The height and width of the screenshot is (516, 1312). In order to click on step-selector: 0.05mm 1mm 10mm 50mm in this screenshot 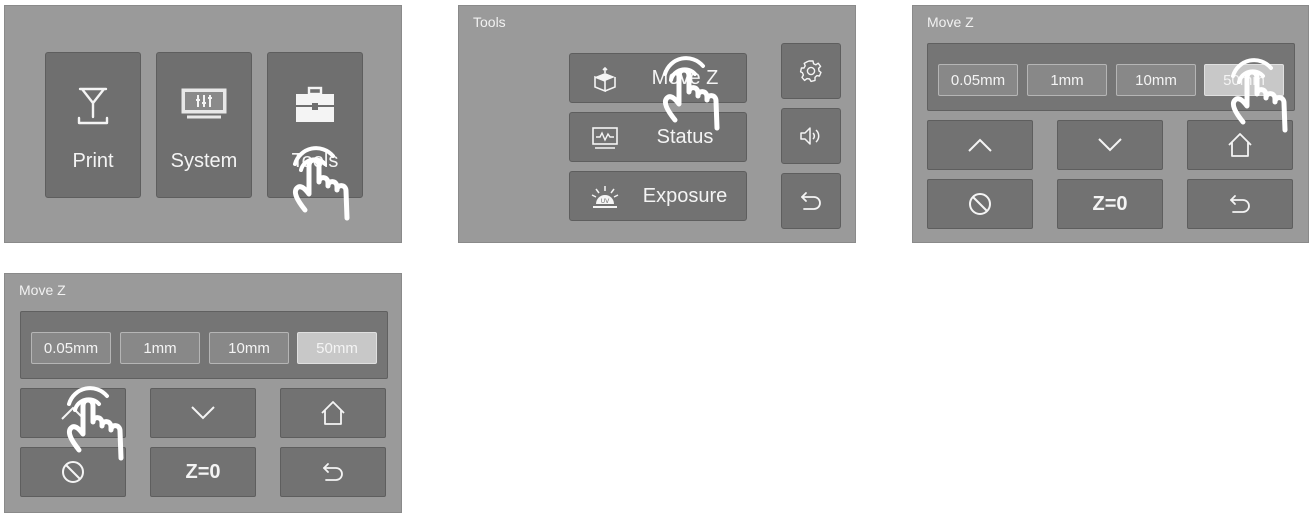, I will do `click(204, 345)`.